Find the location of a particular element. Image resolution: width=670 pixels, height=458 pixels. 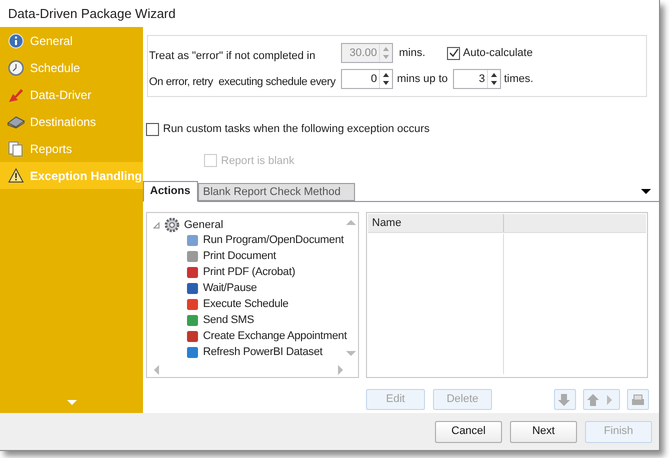

arrow-icon is located at coordinates (16, 94).